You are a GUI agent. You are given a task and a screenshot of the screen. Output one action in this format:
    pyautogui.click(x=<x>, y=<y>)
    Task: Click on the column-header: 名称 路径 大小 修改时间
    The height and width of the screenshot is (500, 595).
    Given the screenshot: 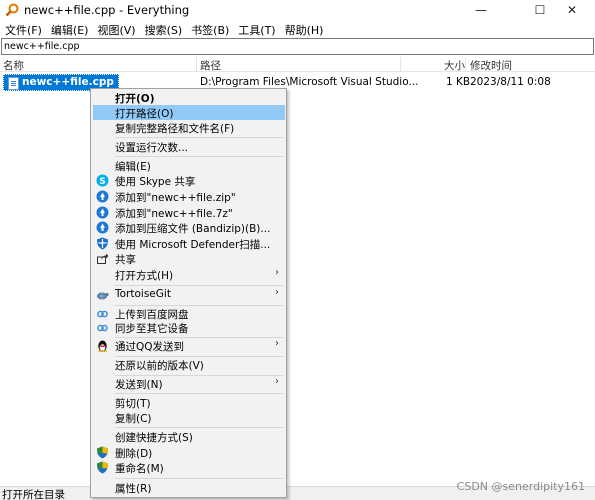 What is the action you would take?
    pyautogui.click(x=297, y=64)
    